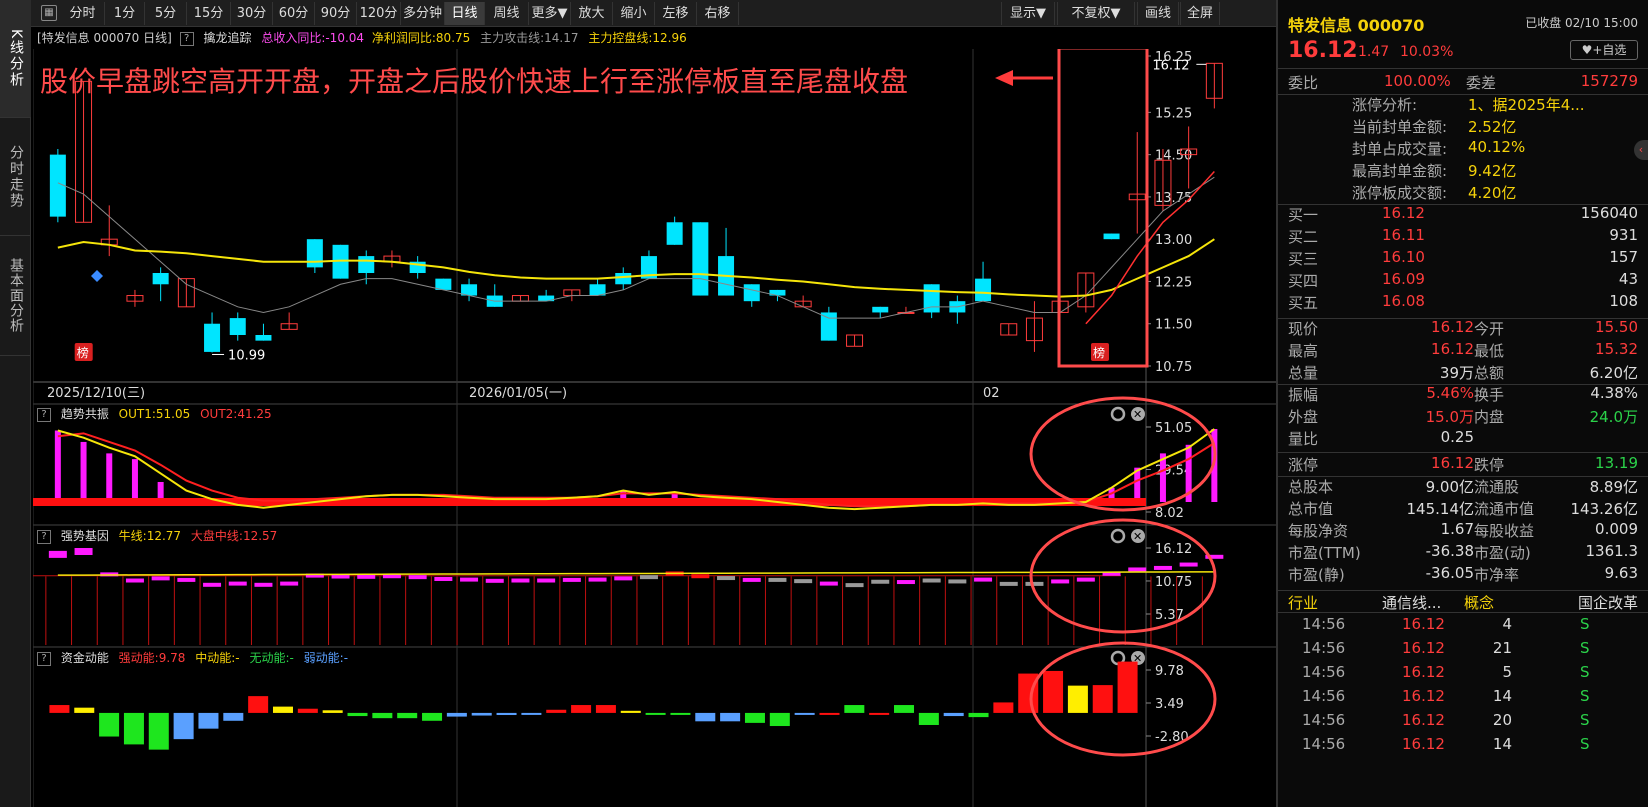 The height and width of the screenshot is (807, 1648). I want to click on tool-button: 右移, so click(718, 13).